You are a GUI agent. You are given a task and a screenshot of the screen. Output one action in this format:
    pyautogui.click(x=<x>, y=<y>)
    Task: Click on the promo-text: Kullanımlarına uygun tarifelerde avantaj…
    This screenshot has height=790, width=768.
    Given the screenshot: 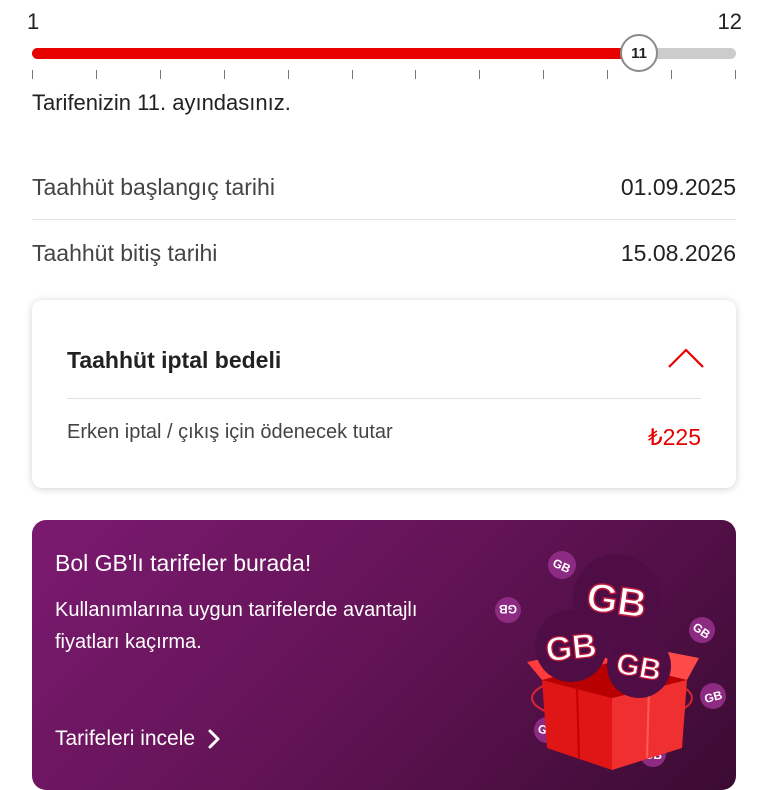 What is the action you would take?
    pyautogui.click(x=236, y=626)
    